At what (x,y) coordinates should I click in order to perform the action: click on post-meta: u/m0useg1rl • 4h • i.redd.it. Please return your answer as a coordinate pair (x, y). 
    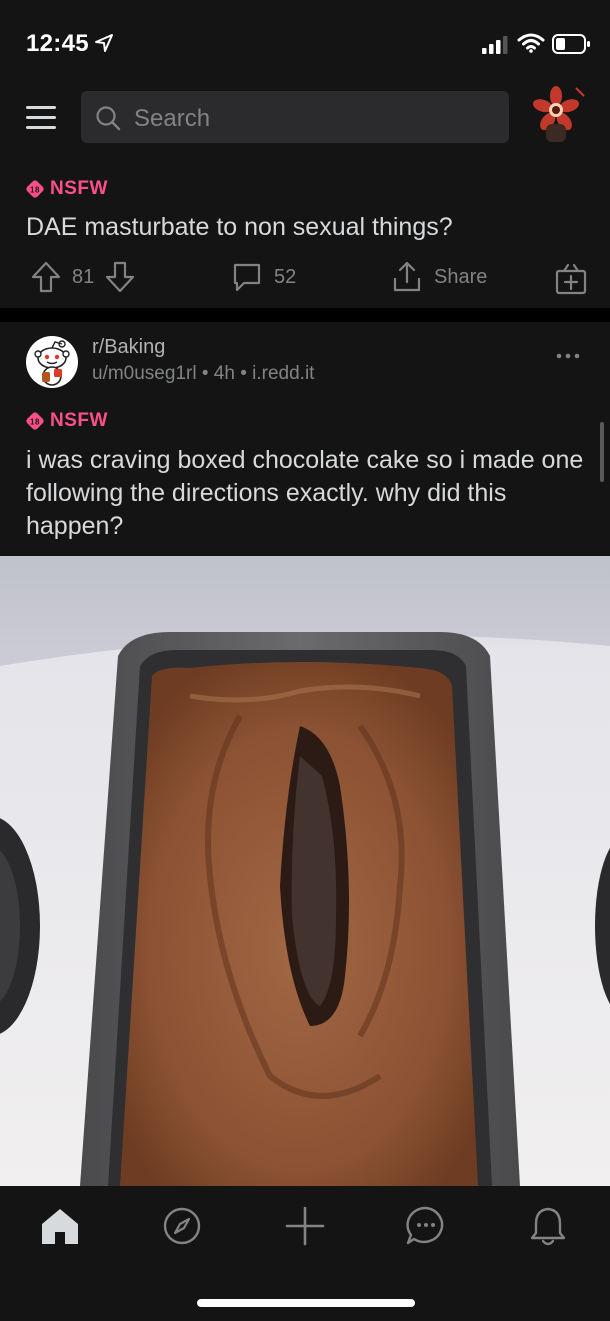
    Looking at the image, I should click on (203, 374).